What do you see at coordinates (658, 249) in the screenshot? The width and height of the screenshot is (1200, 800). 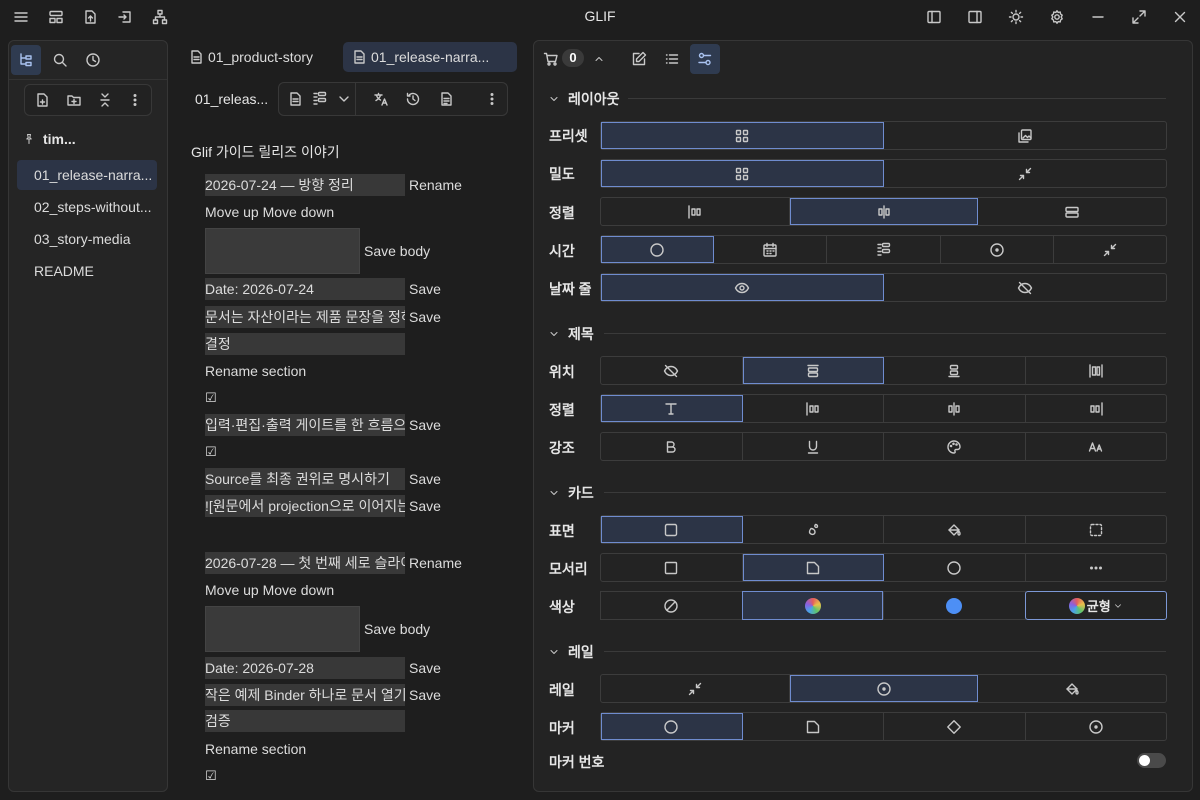 I see `time-circle-option` at bounding box center [658, 249].